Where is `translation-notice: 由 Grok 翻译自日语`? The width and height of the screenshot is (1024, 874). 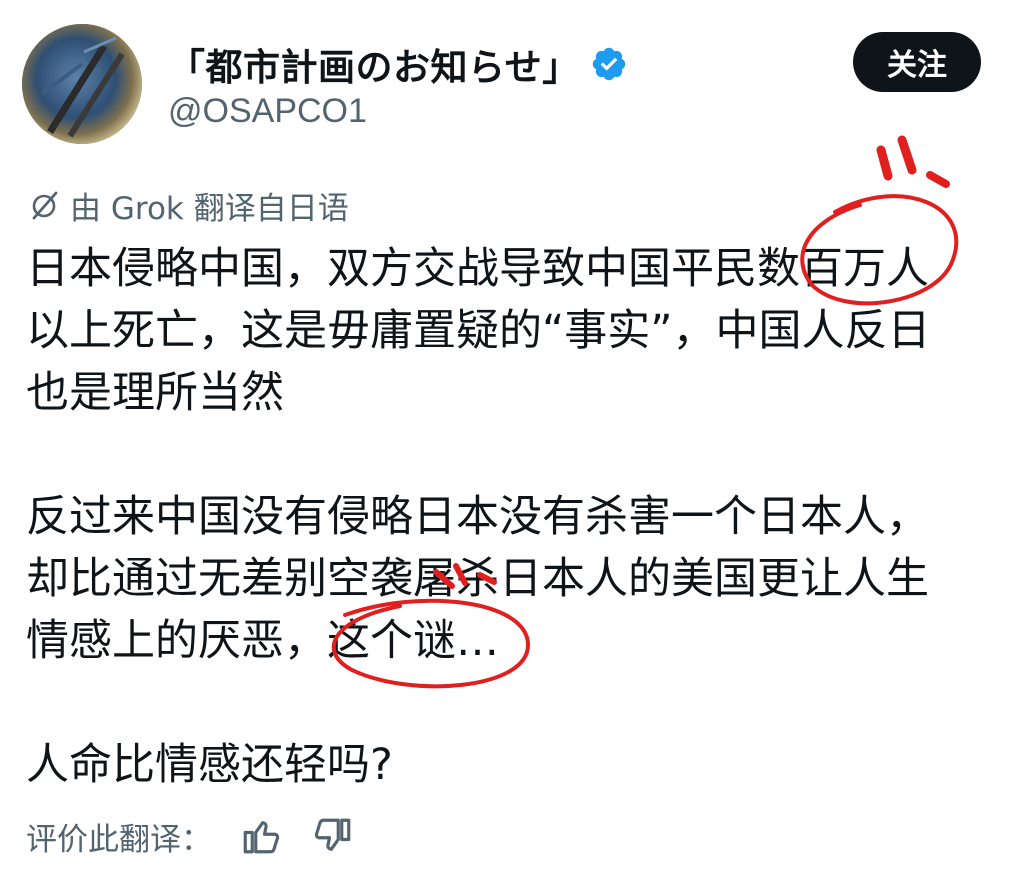
translation-notice: 由 Grok 翻译自日语 is located at coordinates (188, 205).